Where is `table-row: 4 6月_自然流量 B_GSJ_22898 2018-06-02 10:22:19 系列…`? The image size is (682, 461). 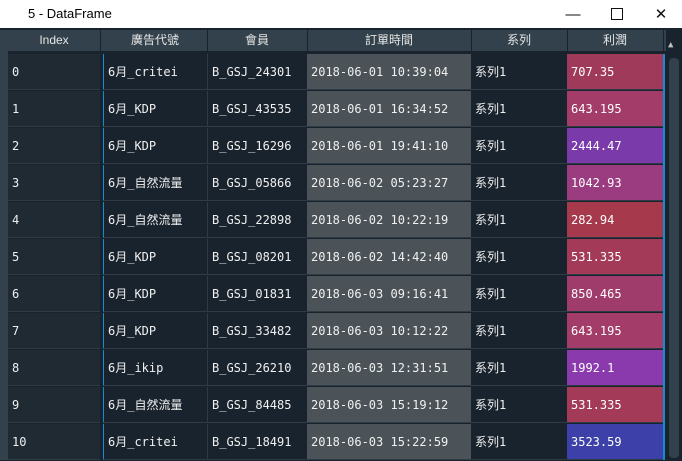 table-row: 4 6月_自然流量 B_GSJ_22898 2018-06-02 10:22:19 系列… is located at coordinates (341, 220).